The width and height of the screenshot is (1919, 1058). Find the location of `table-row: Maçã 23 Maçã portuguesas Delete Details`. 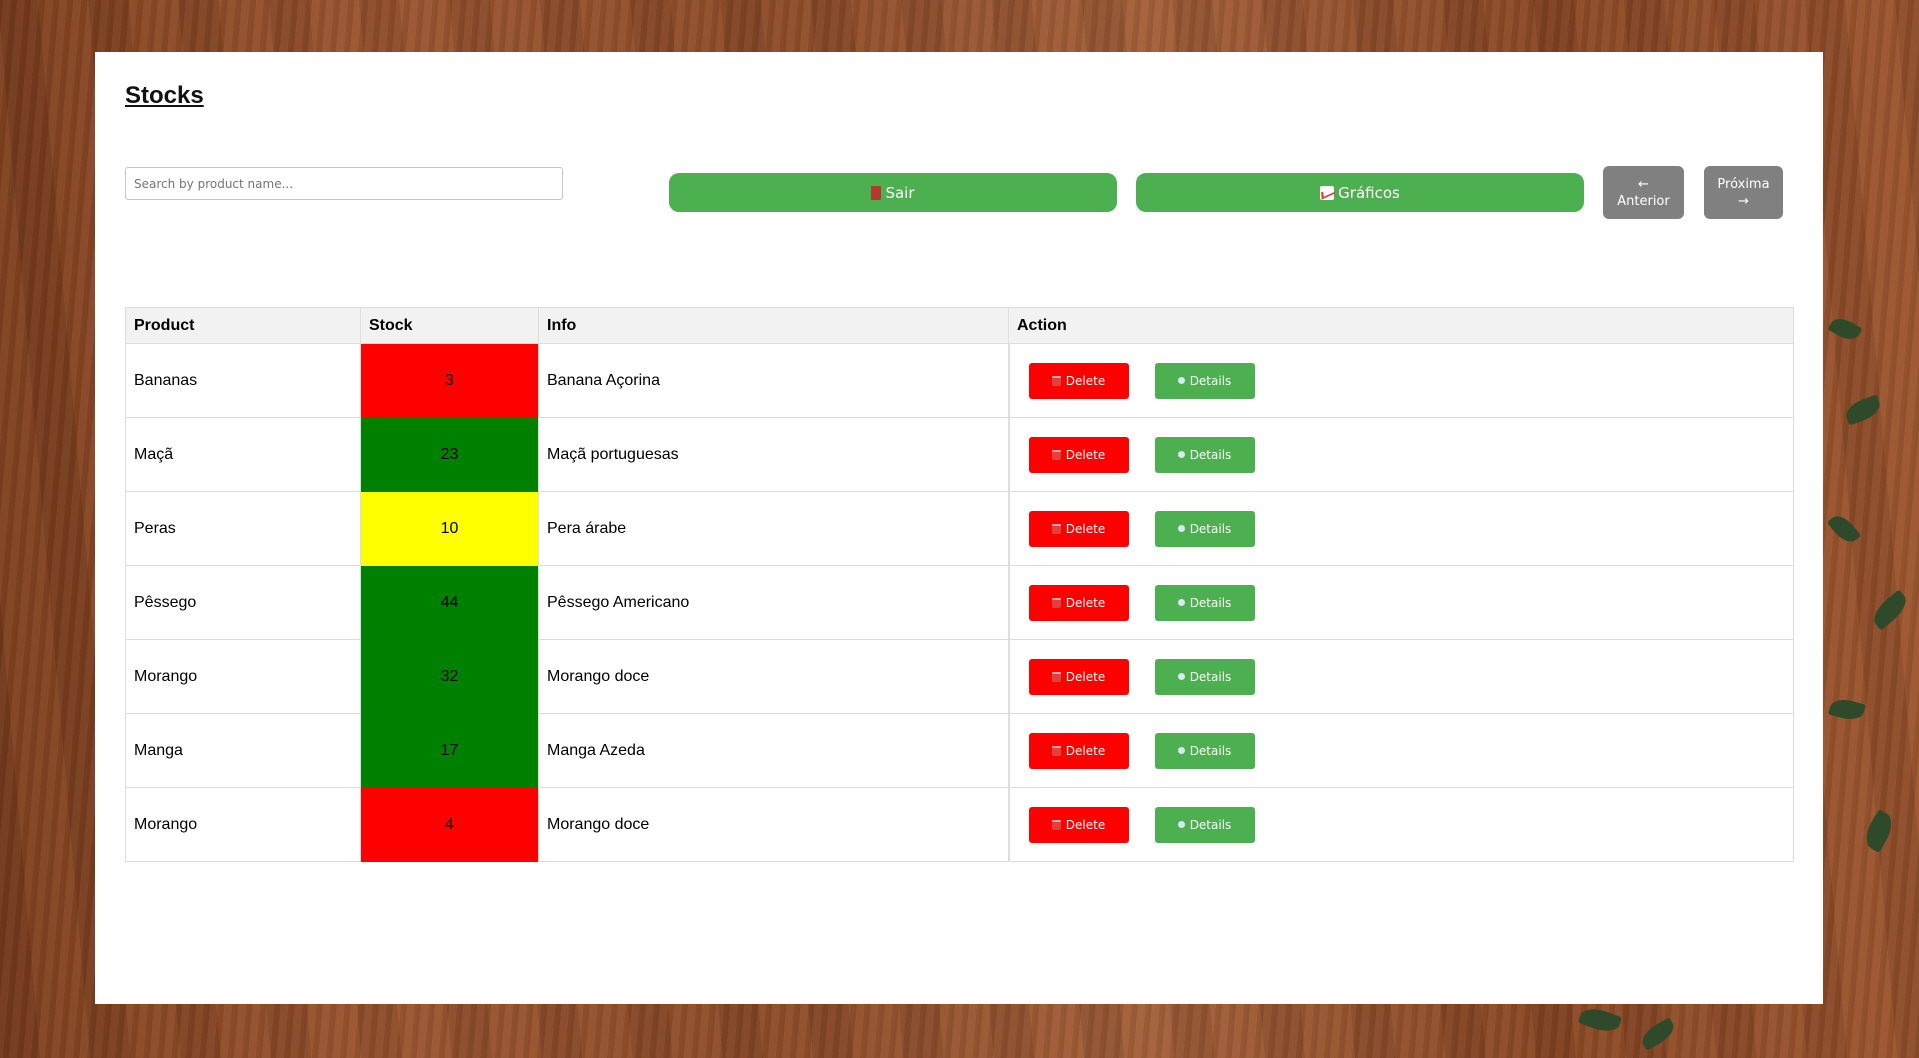

table-row: Maçã 23 Maçã portuguesas Delete Details is located at coordinates (959, 454).